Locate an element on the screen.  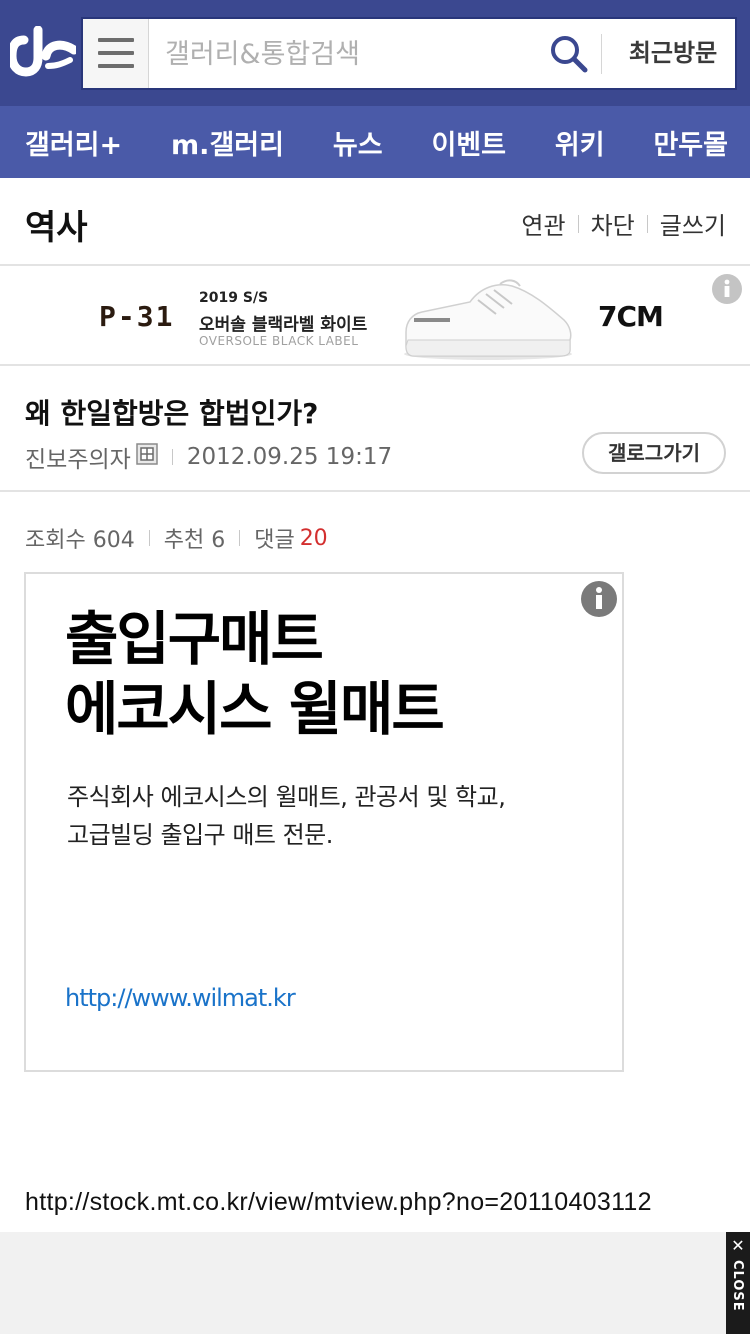
gallery-actions: 연관 차단 글쓰기 is located at coordinates (623, 223).